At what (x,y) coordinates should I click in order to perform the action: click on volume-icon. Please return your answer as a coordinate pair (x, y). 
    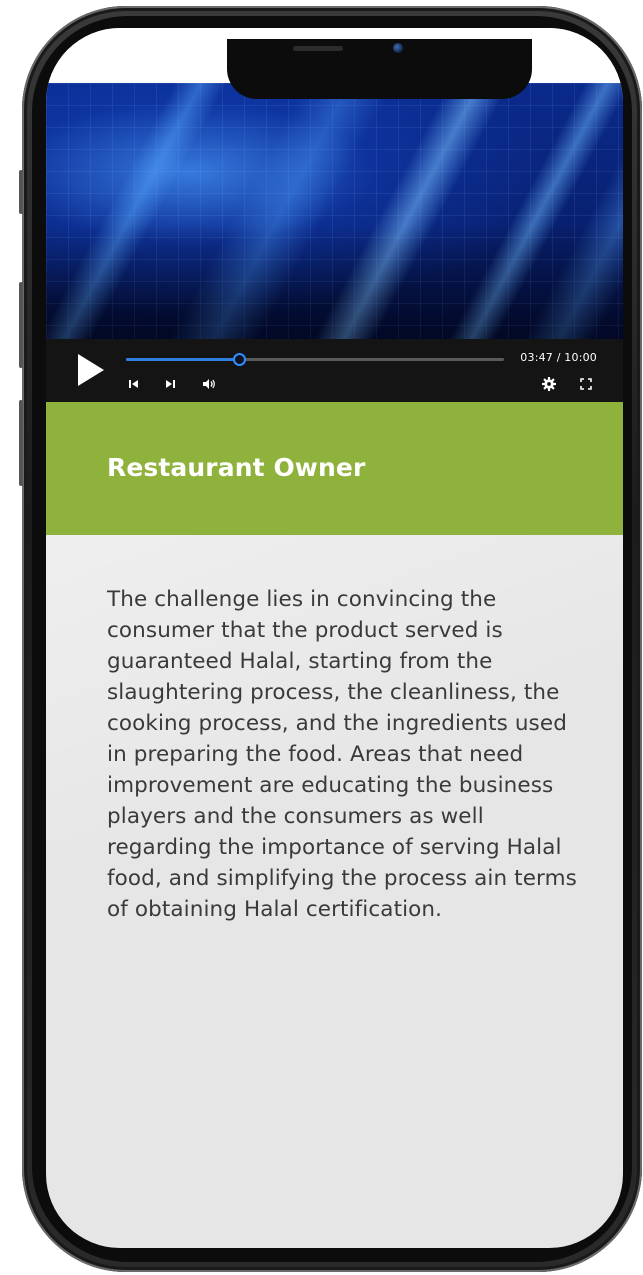
    Looking at the image, I should click on (209, 384).